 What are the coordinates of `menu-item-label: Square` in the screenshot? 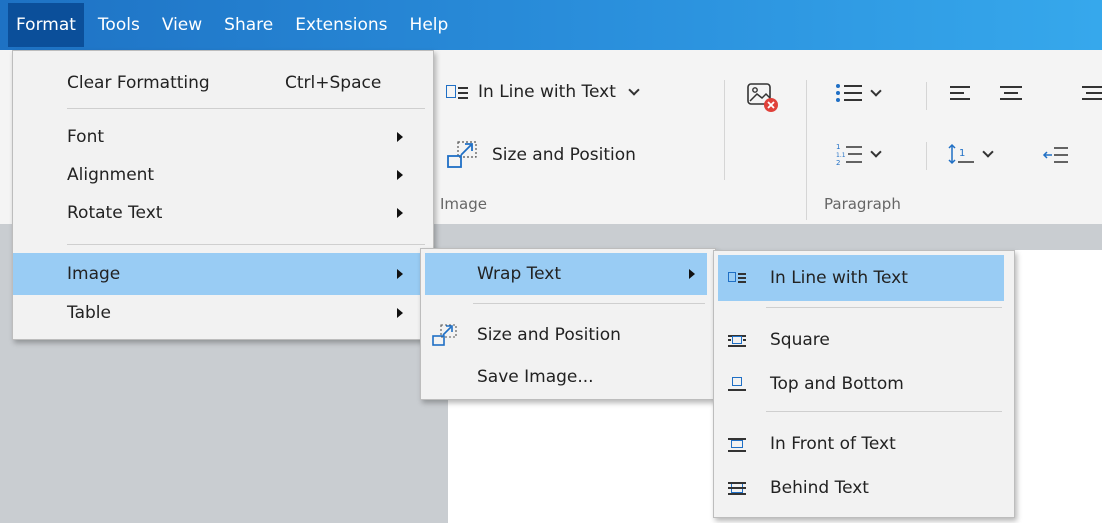 It's located at (800, 340).